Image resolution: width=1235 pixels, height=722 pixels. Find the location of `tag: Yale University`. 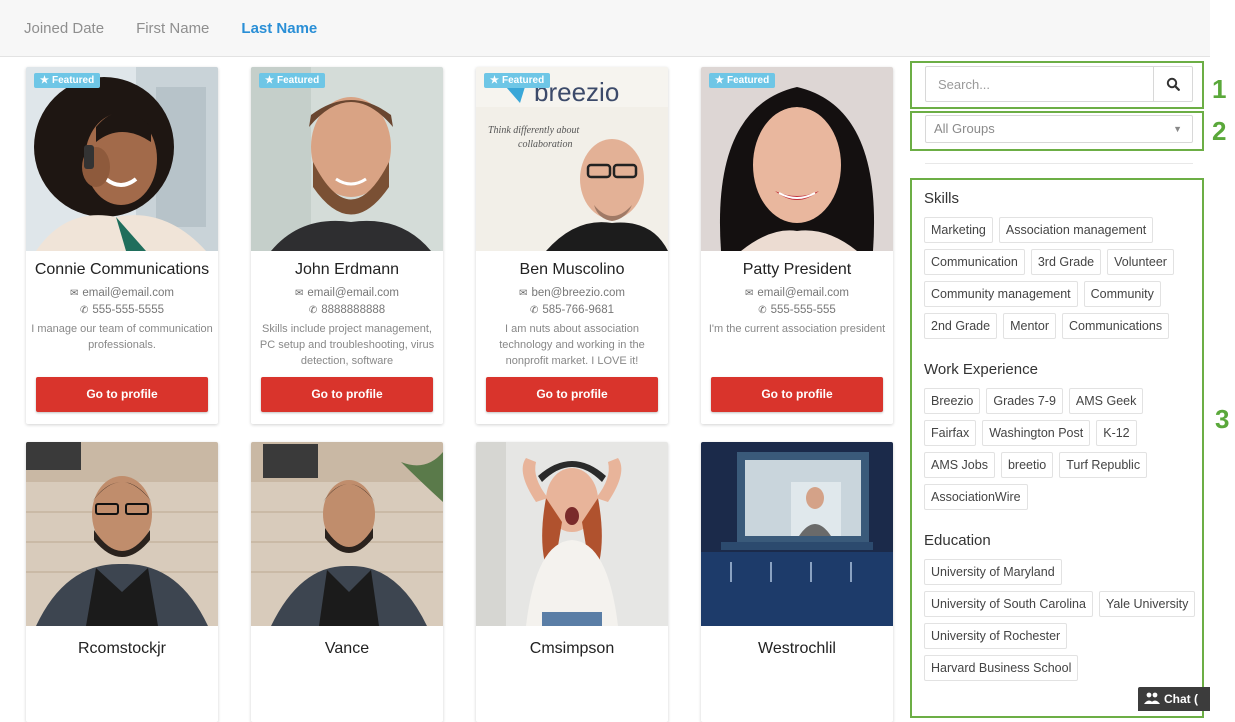

tag: Yale University is located at coordinates (1147, 604).